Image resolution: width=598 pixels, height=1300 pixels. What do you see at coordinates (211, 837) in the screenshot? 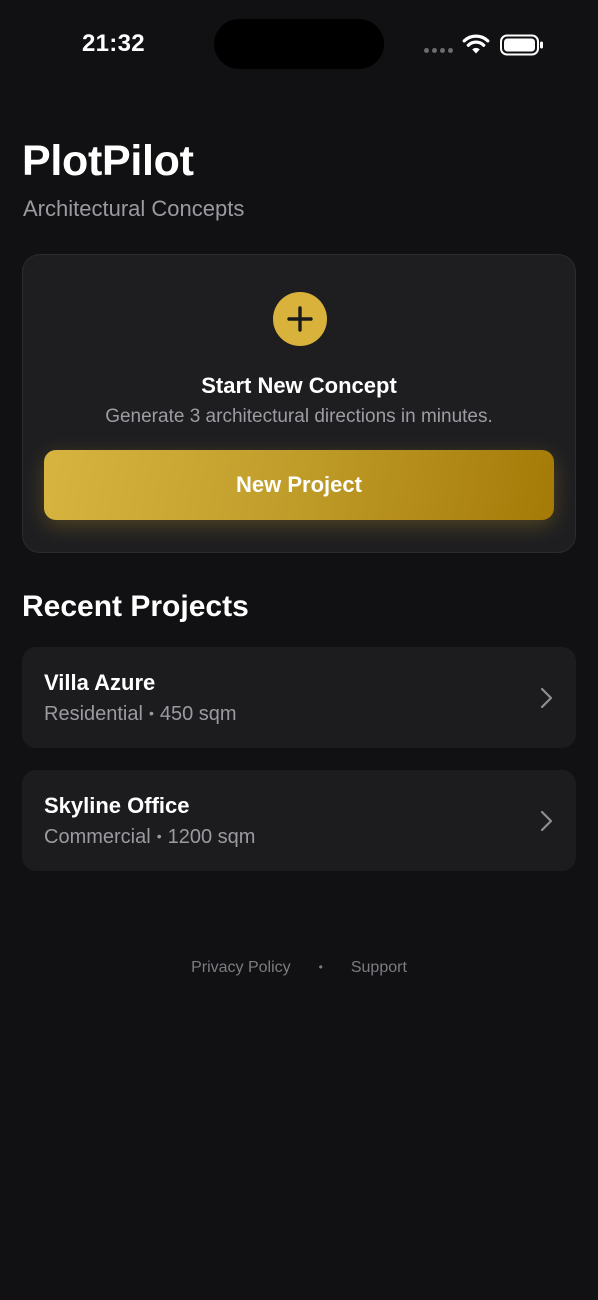
I see `project-area: 1200 sqm` at bounding box center [211, 837].